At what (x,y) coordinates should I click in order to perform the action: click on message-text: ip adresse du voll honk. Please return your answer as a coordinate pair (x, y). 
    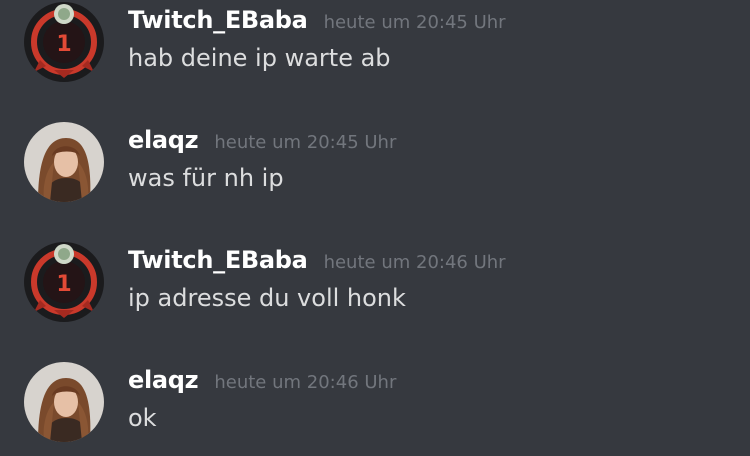
    Looking at the image, I should click on (267, 298).